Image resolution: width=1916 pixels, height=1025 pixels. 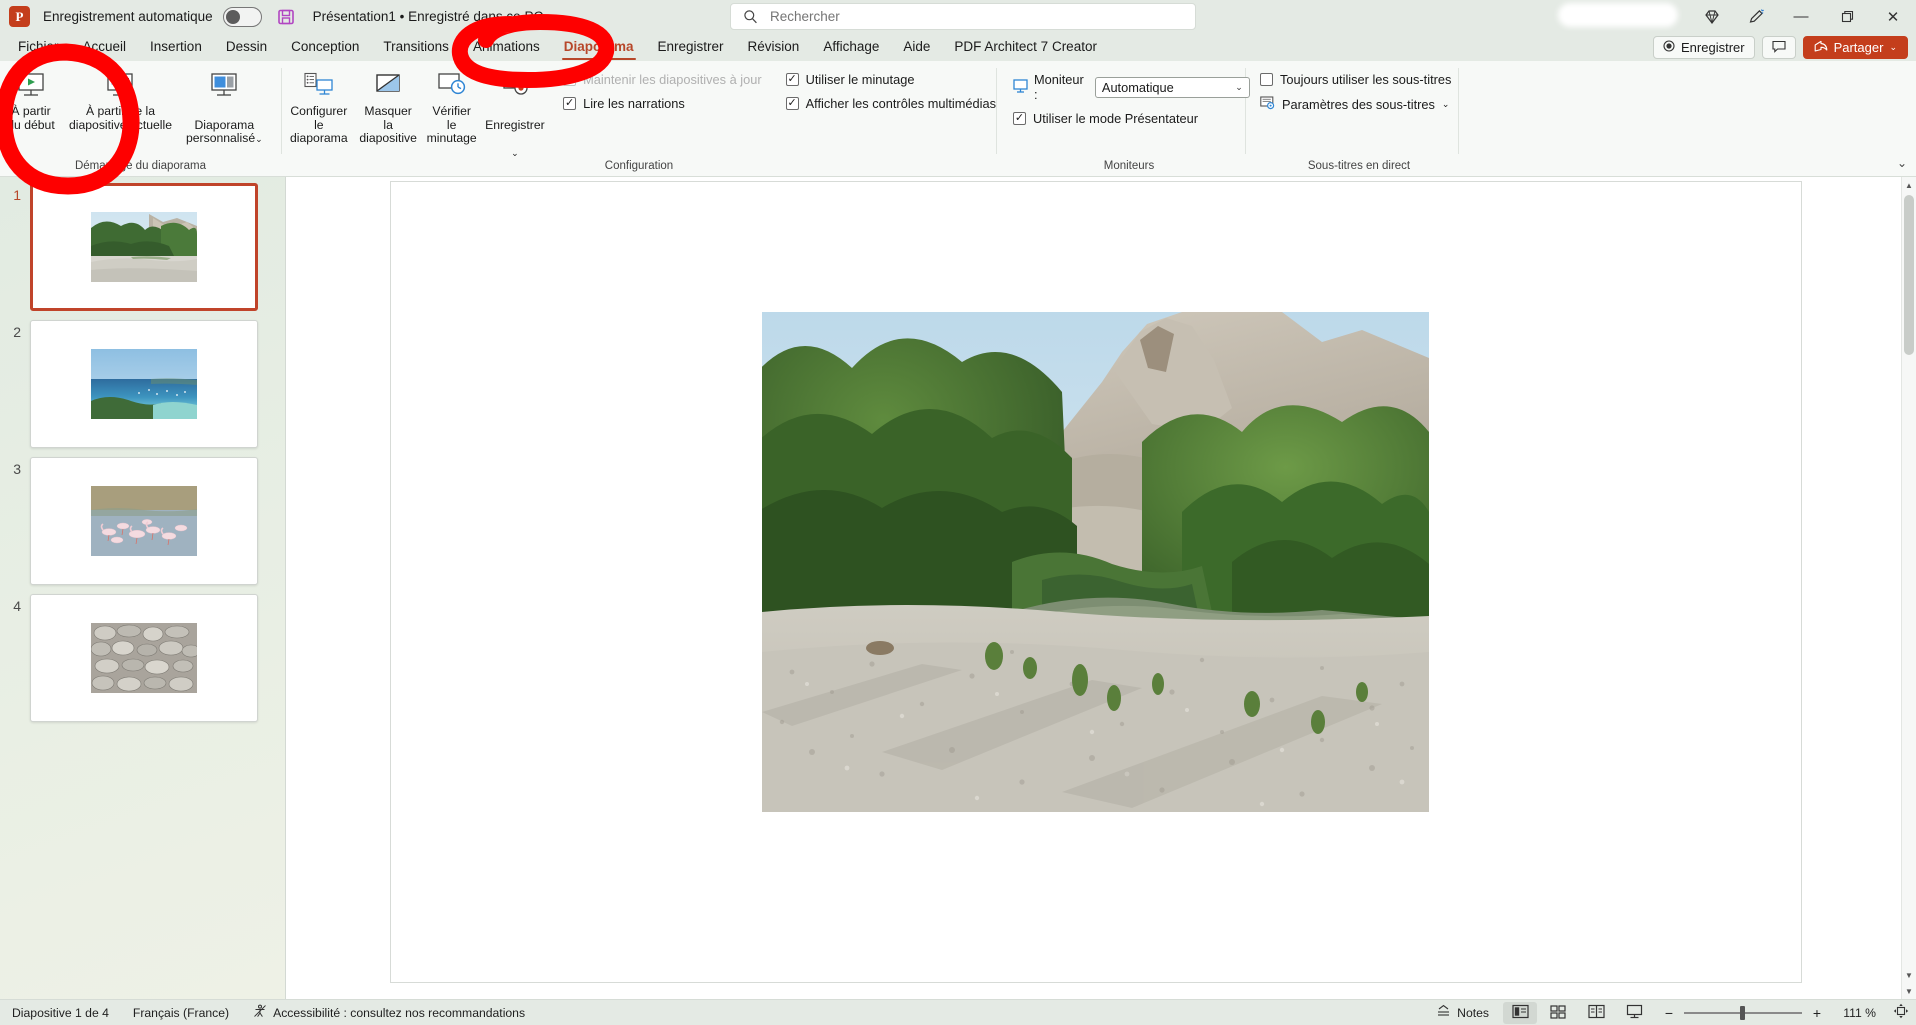 I want to click on title-bar-right-controls: — ✕, so click(x=1737, y=16).